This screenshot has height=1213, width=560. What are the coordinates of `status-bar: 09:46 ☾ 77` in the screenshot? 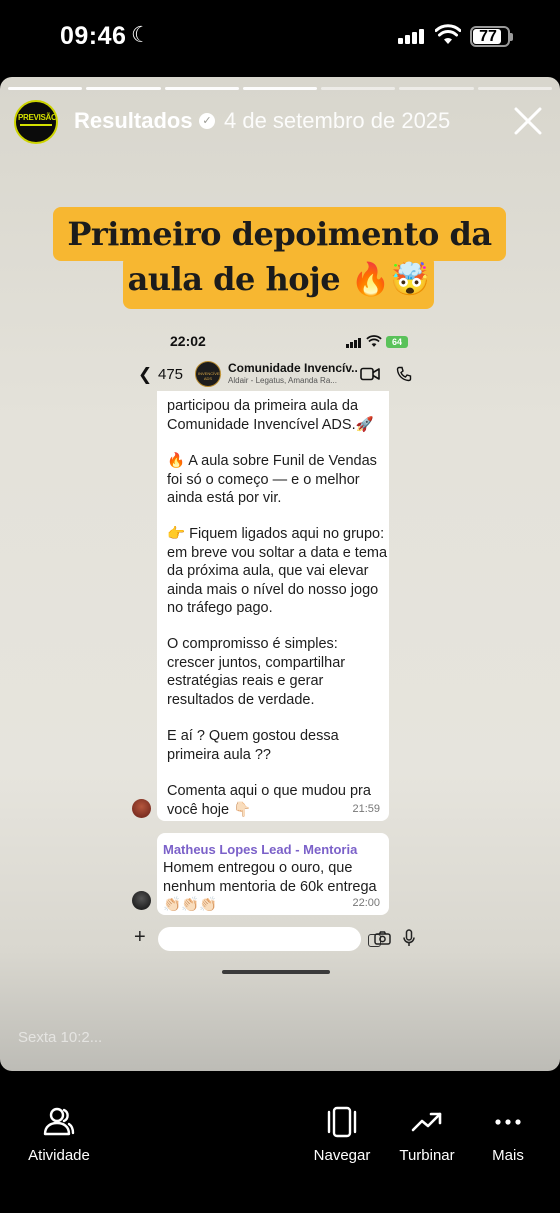 It's located at (280, 38).